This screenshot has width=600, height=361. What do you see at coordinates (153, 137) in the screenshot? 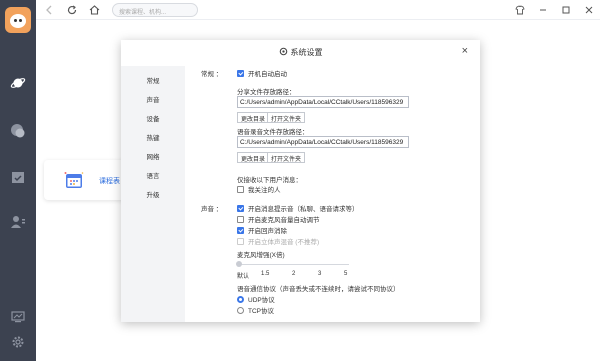
I see `nav-hotkey: 热键` at bounding box center [153, 137].